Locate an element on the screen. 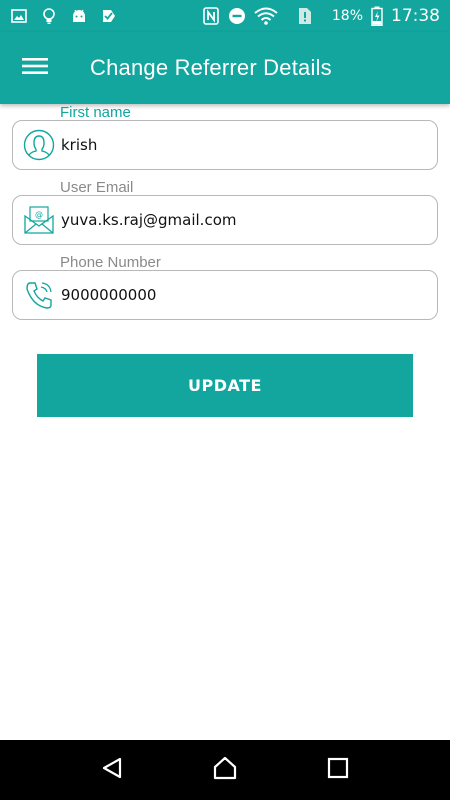 This screenshot has width=450, height=800. nfc-icon is located at coordinates (211, 16).